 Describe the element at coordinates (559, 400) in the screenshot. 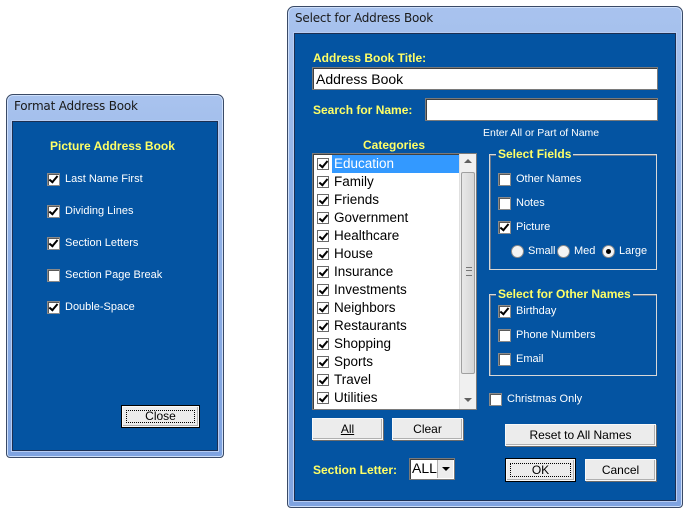

I see `christmas-only: Christmas Only` at that location.